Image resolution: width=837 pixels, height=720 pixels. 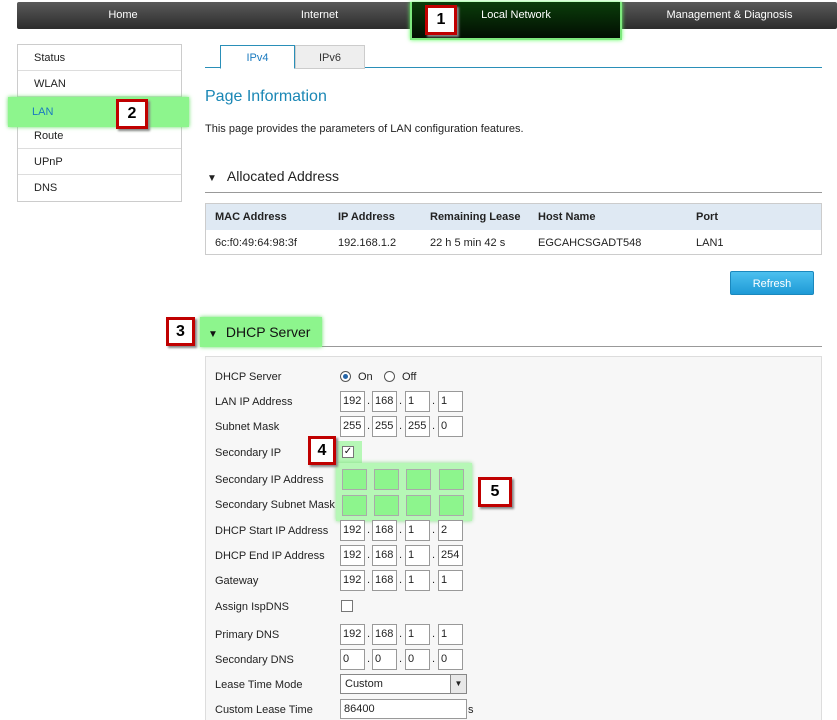 What do you see at coordinates (417, 426) in the screenshot?
I see `mask-octet-3: 255` at bounding box center [417, 426].